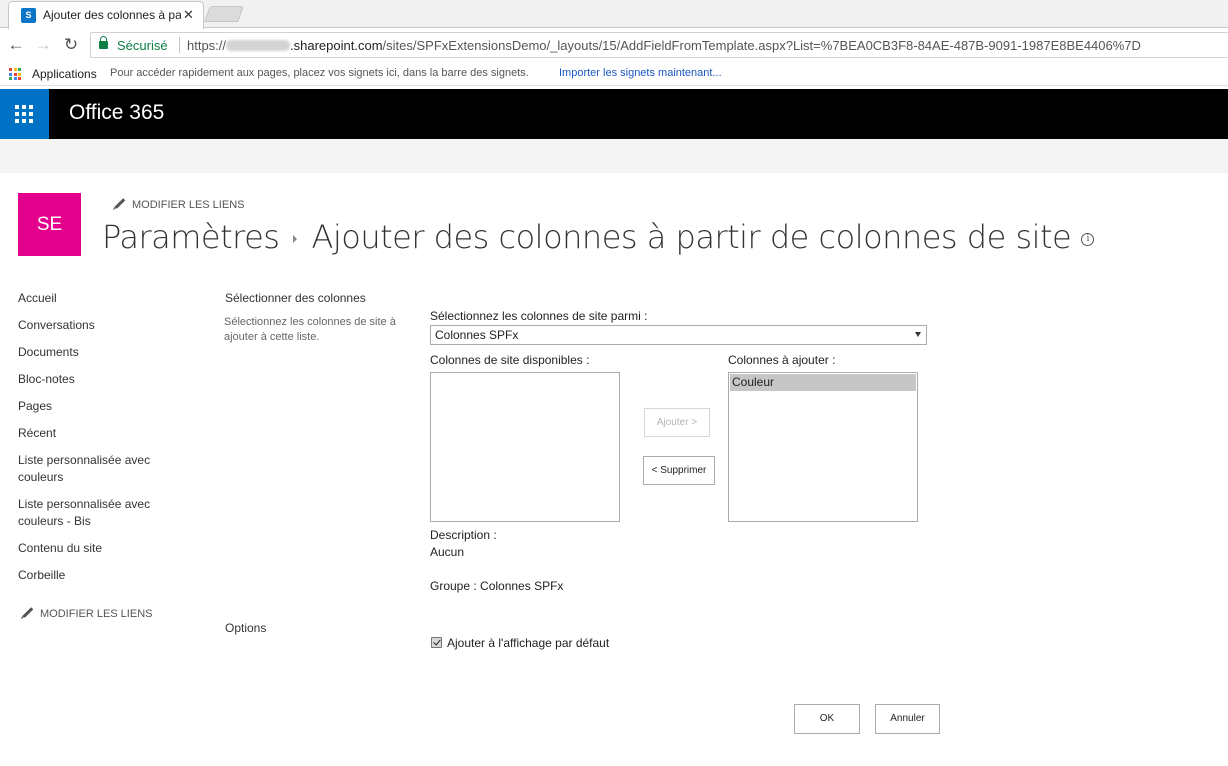 Image resolution: width=1228 pixels, height=766 pixels. What do you see at coordinates (497, 586) in the screenshot?
I see `group-text: Groupe : Colonnes SPFx` at bounding box center [497, 586].